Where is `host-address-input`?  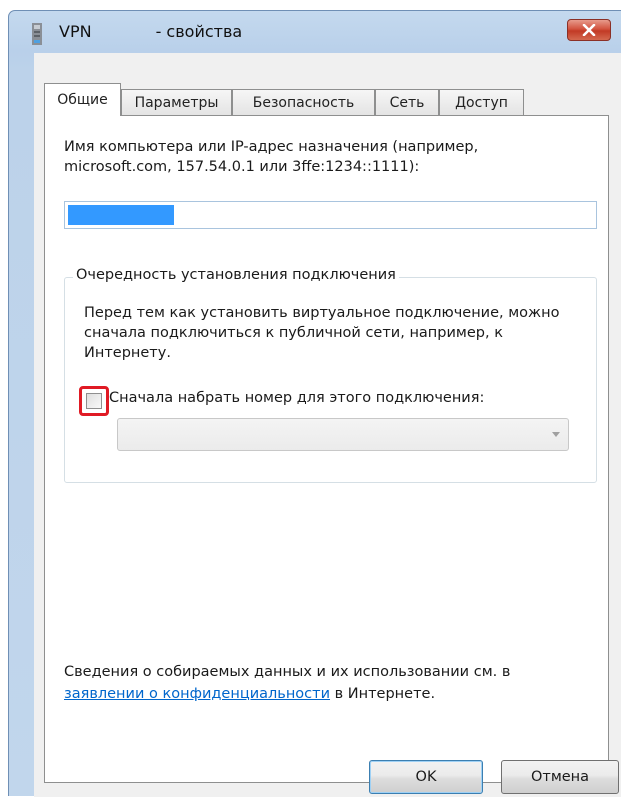
host-address-input is located at coordinates (330, 215).